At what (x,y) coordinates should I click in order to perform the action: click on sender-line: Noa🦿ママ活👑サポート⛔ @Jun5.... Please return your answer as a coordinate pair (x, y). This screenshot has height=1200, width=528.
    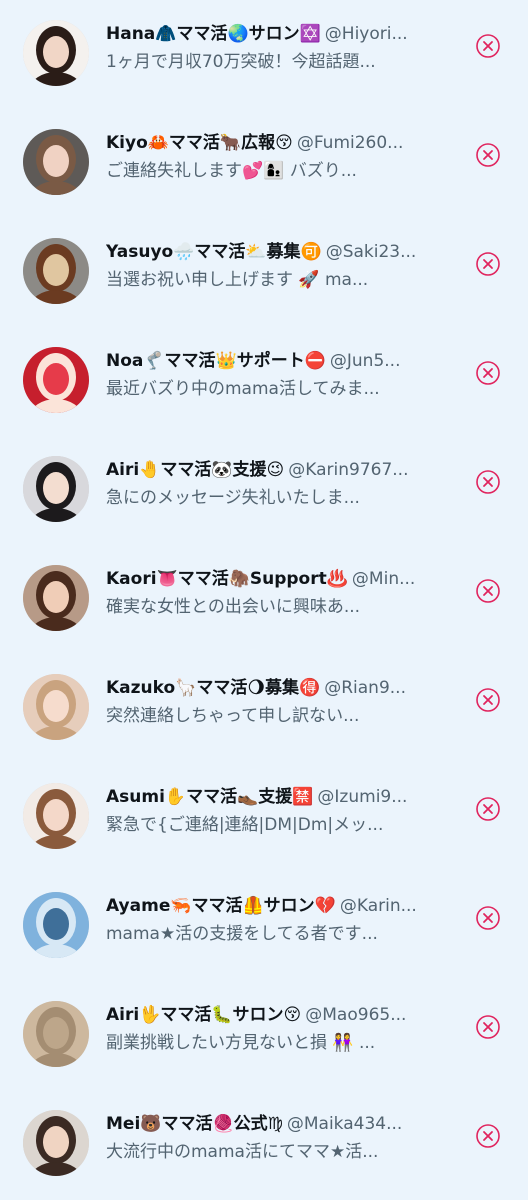
    Looking at the image, I should click on (284, 361).